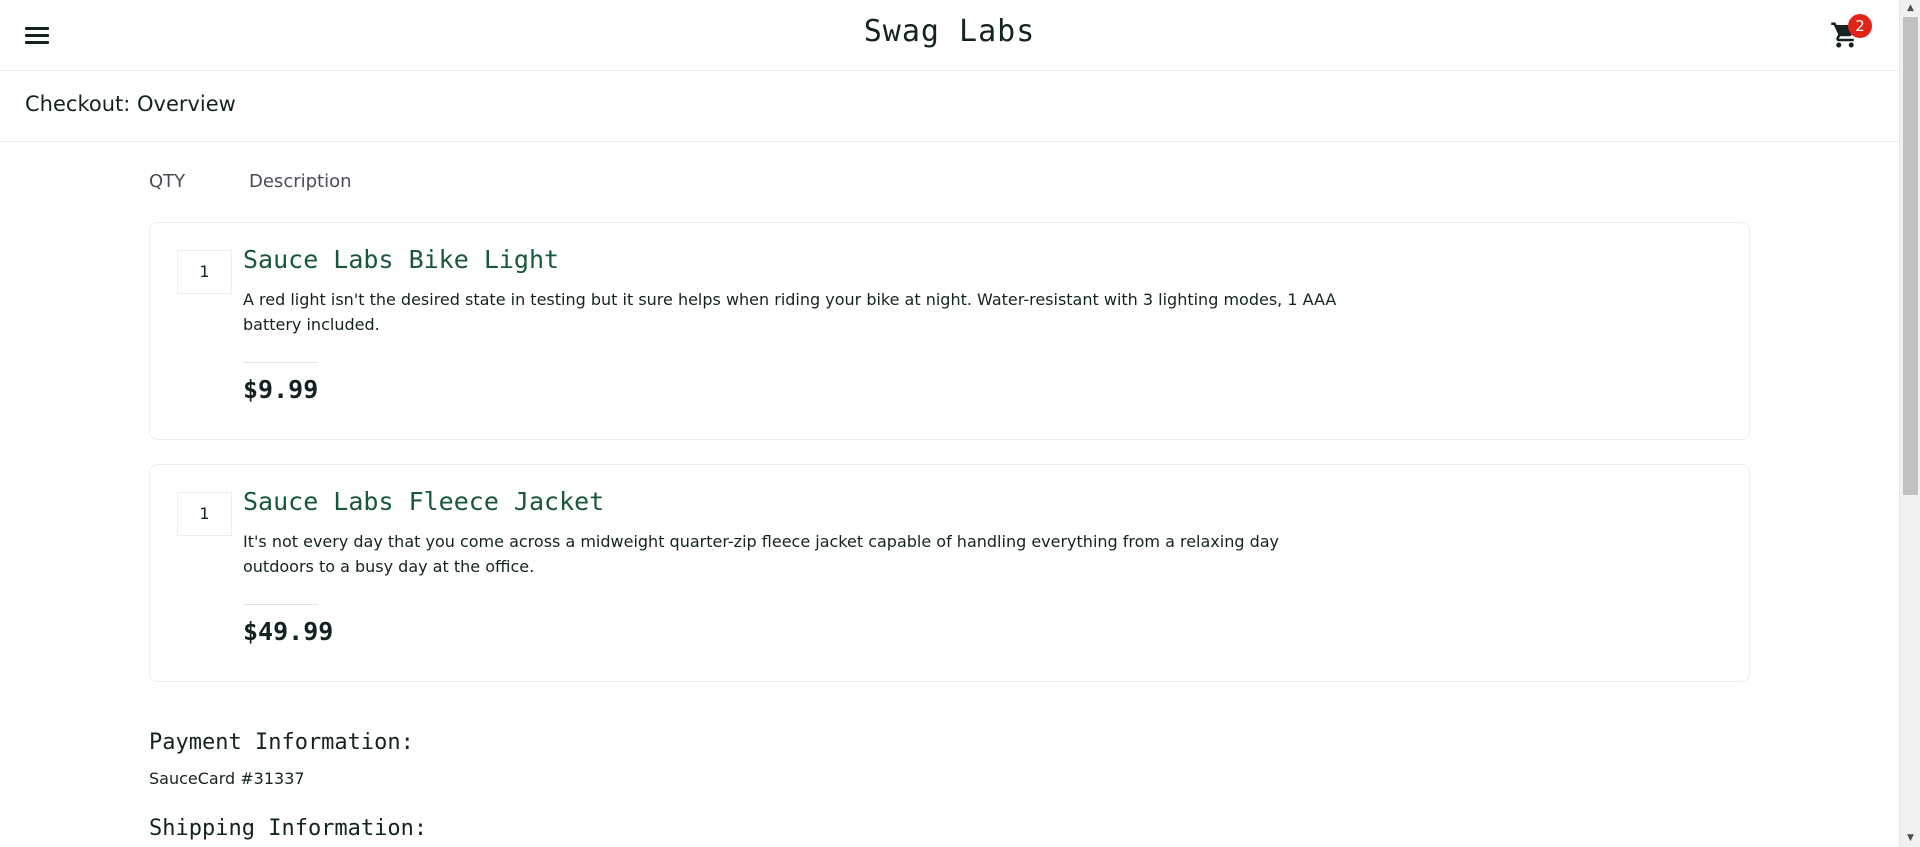 The image size is (1920, 847). What do you see at coordinates (281, 389) in the screenshot?
I see `item-price: $9.99` at bounding box center [281, 389].